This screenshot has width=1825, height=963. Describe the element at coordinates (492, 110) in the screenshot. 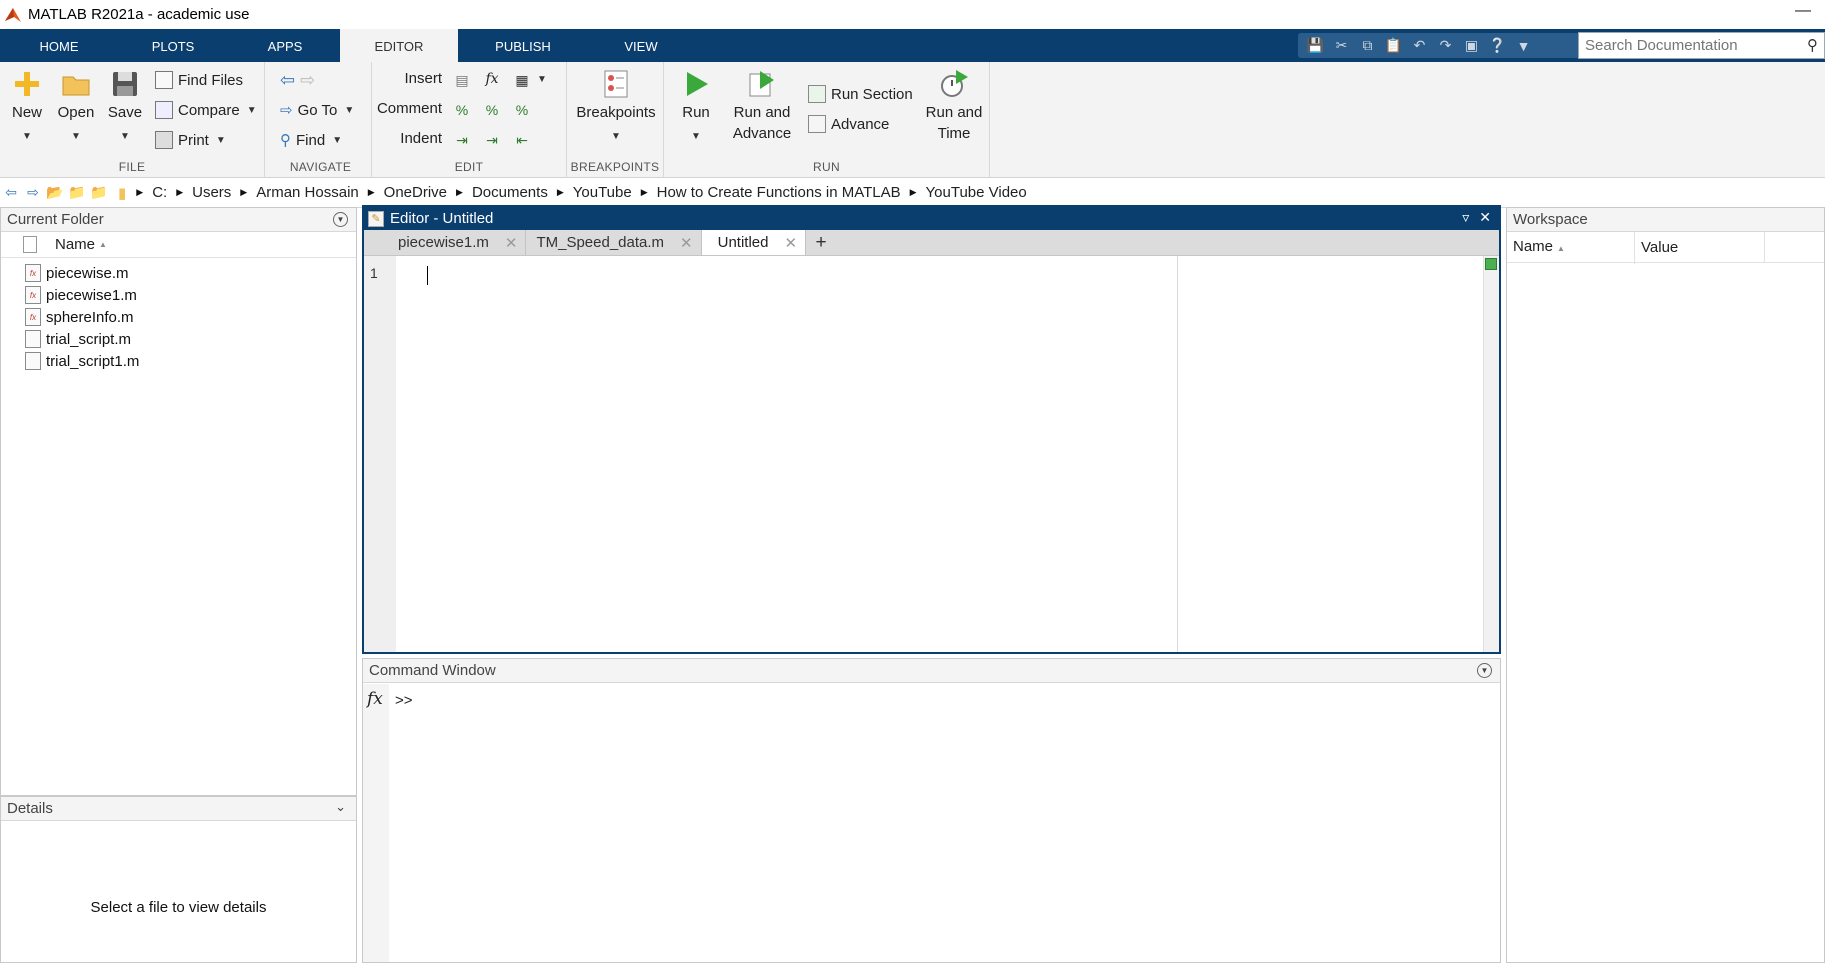

I see `uncomment-icon: %` at that location.